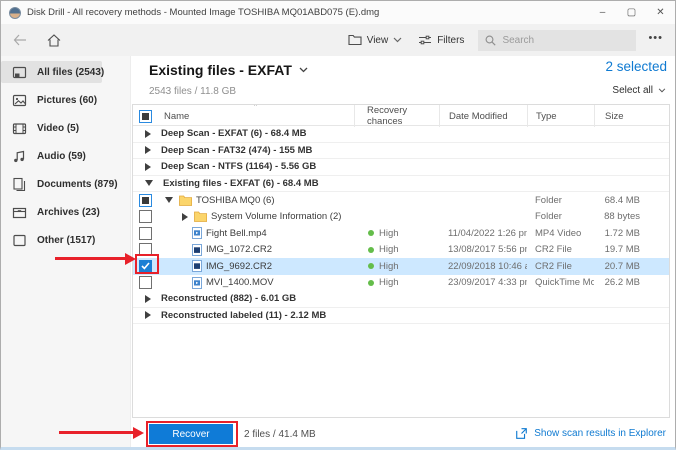 The image size is (676, 450). I want to click on search-box, so click(557, 40).